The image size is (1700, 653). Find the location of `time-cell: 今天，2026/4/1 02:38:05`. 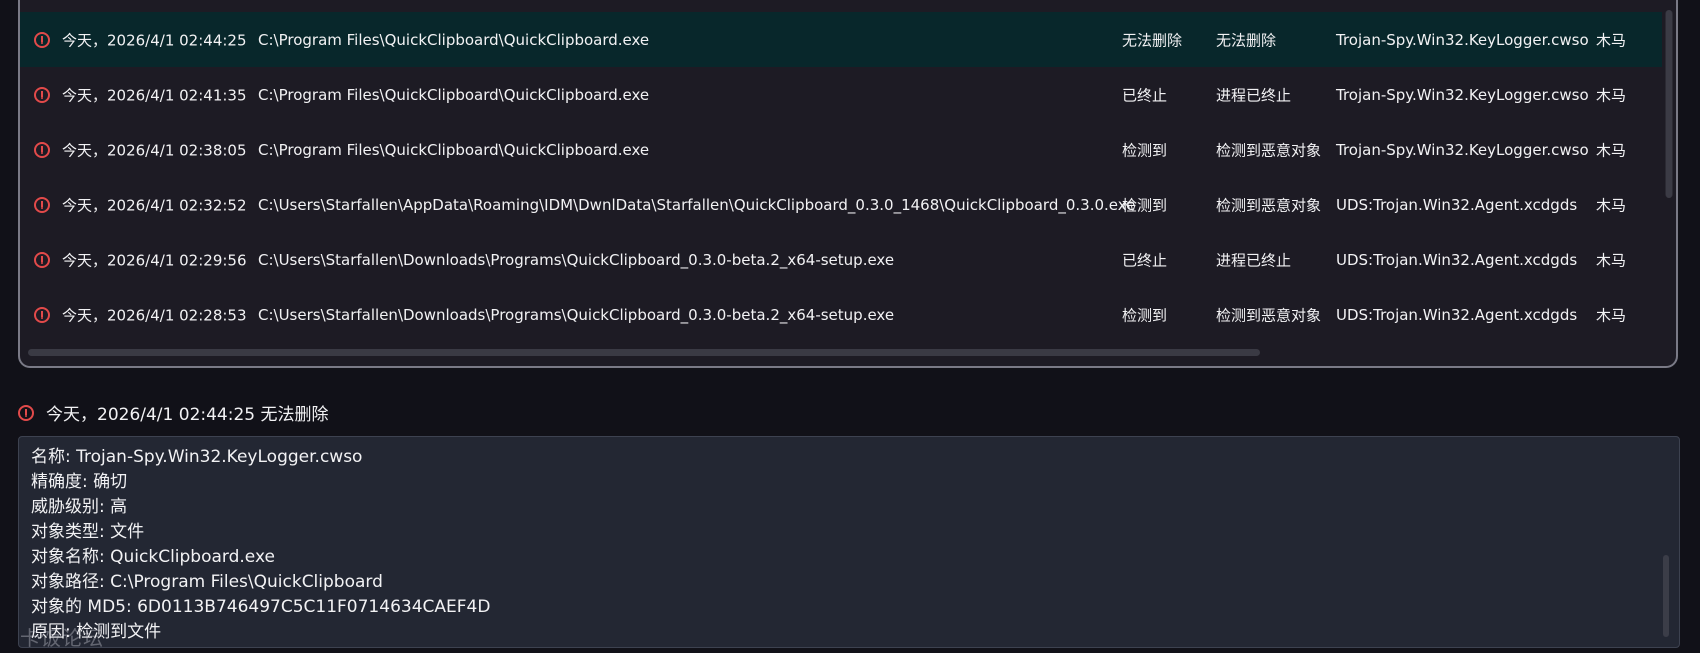

time-cell: 今天，2026/4/1 02:38:05 is located at coordinates (154, 150).